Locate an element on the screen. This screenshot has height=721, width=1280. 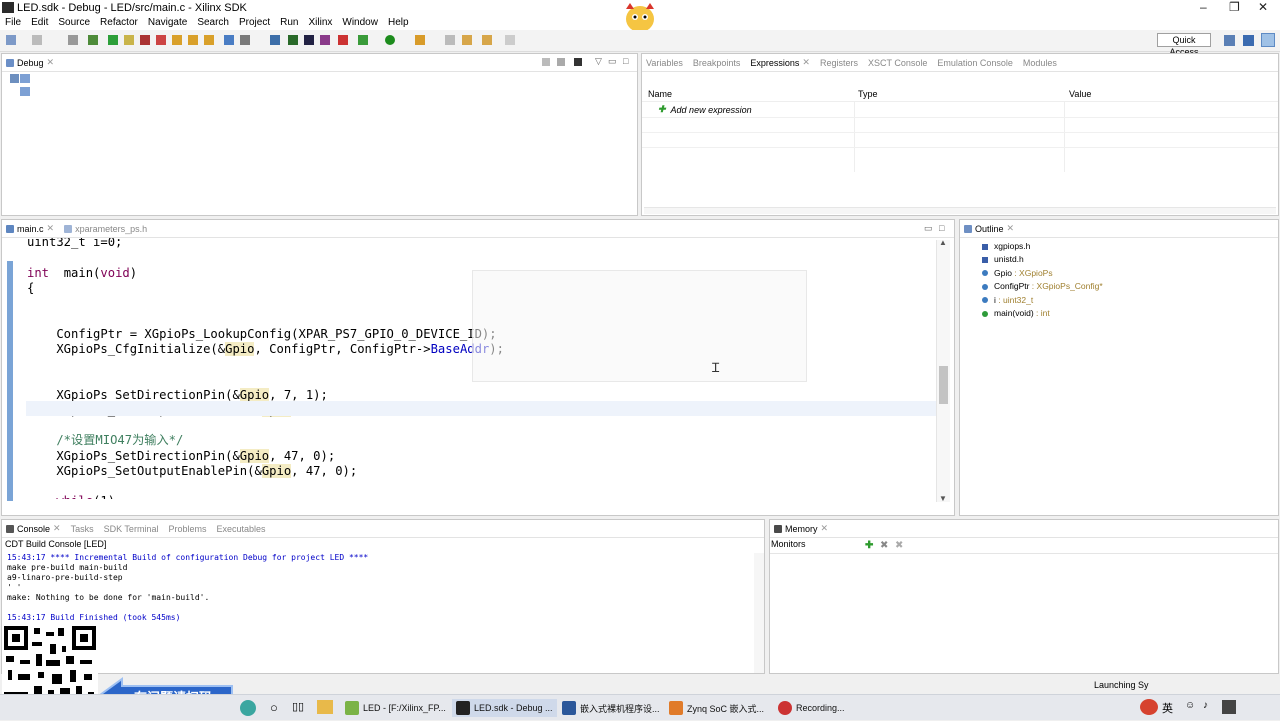
tab-tasks: Tasks is located at coordinates (83, 529).